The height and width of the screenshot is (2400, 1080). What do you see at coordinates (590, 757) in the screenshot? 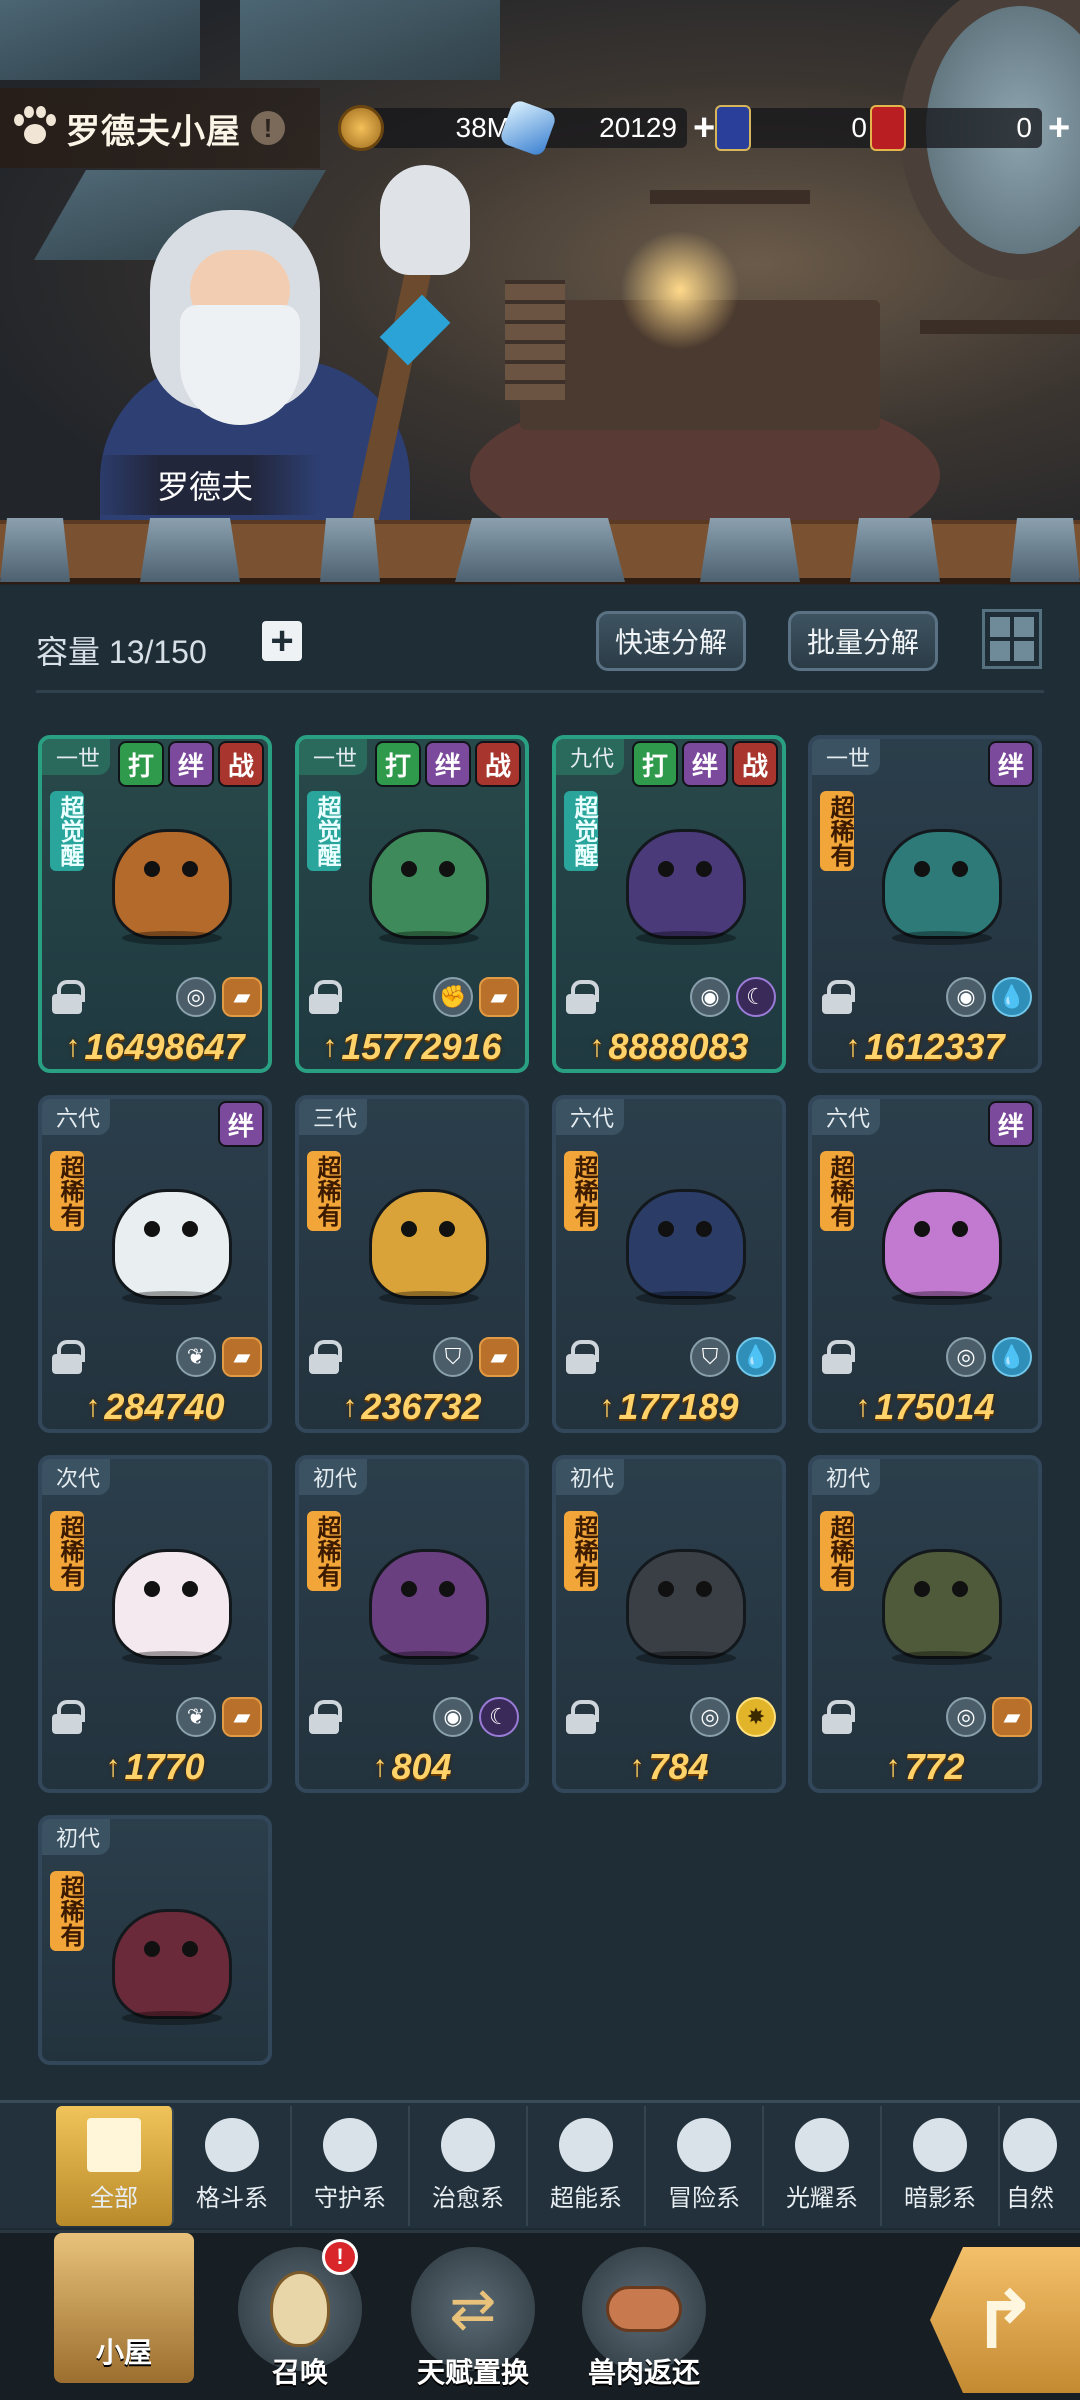
I see `generation-label: 九代` at bounding box center [590, 757].